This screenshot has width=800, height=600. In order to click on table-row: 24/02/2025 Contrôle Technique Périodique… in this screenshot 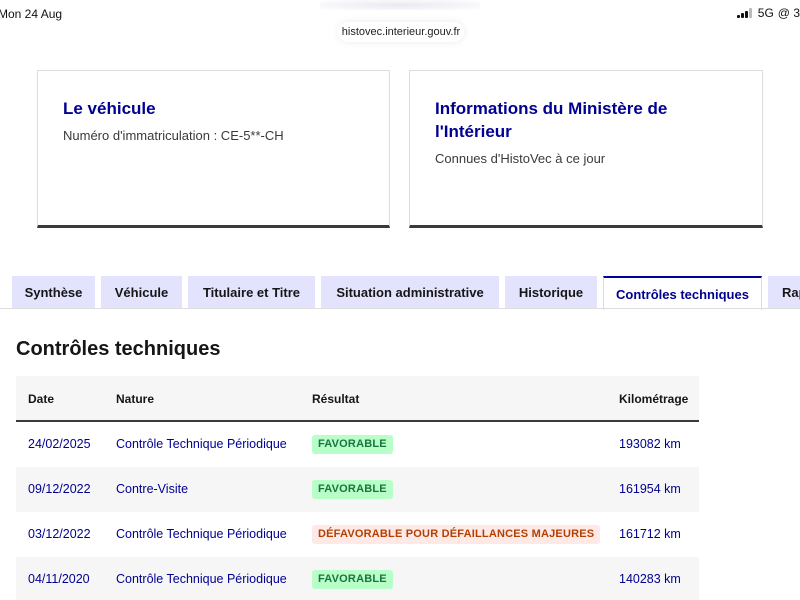, I will do `click(357, 444)`.